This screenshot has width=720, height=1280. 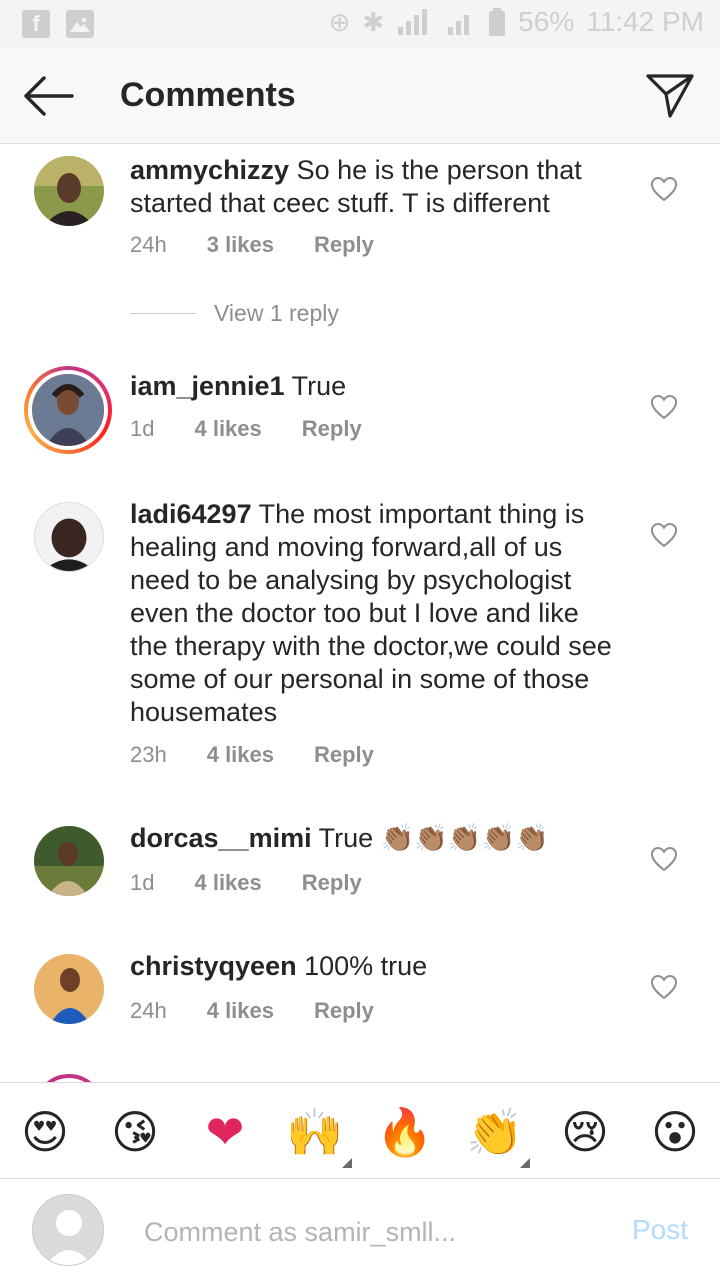 What do you see at coordinates (373, 21) in the screenshot?
I see `bluetooth-icon: ✱` at bounding box center [373, 21].